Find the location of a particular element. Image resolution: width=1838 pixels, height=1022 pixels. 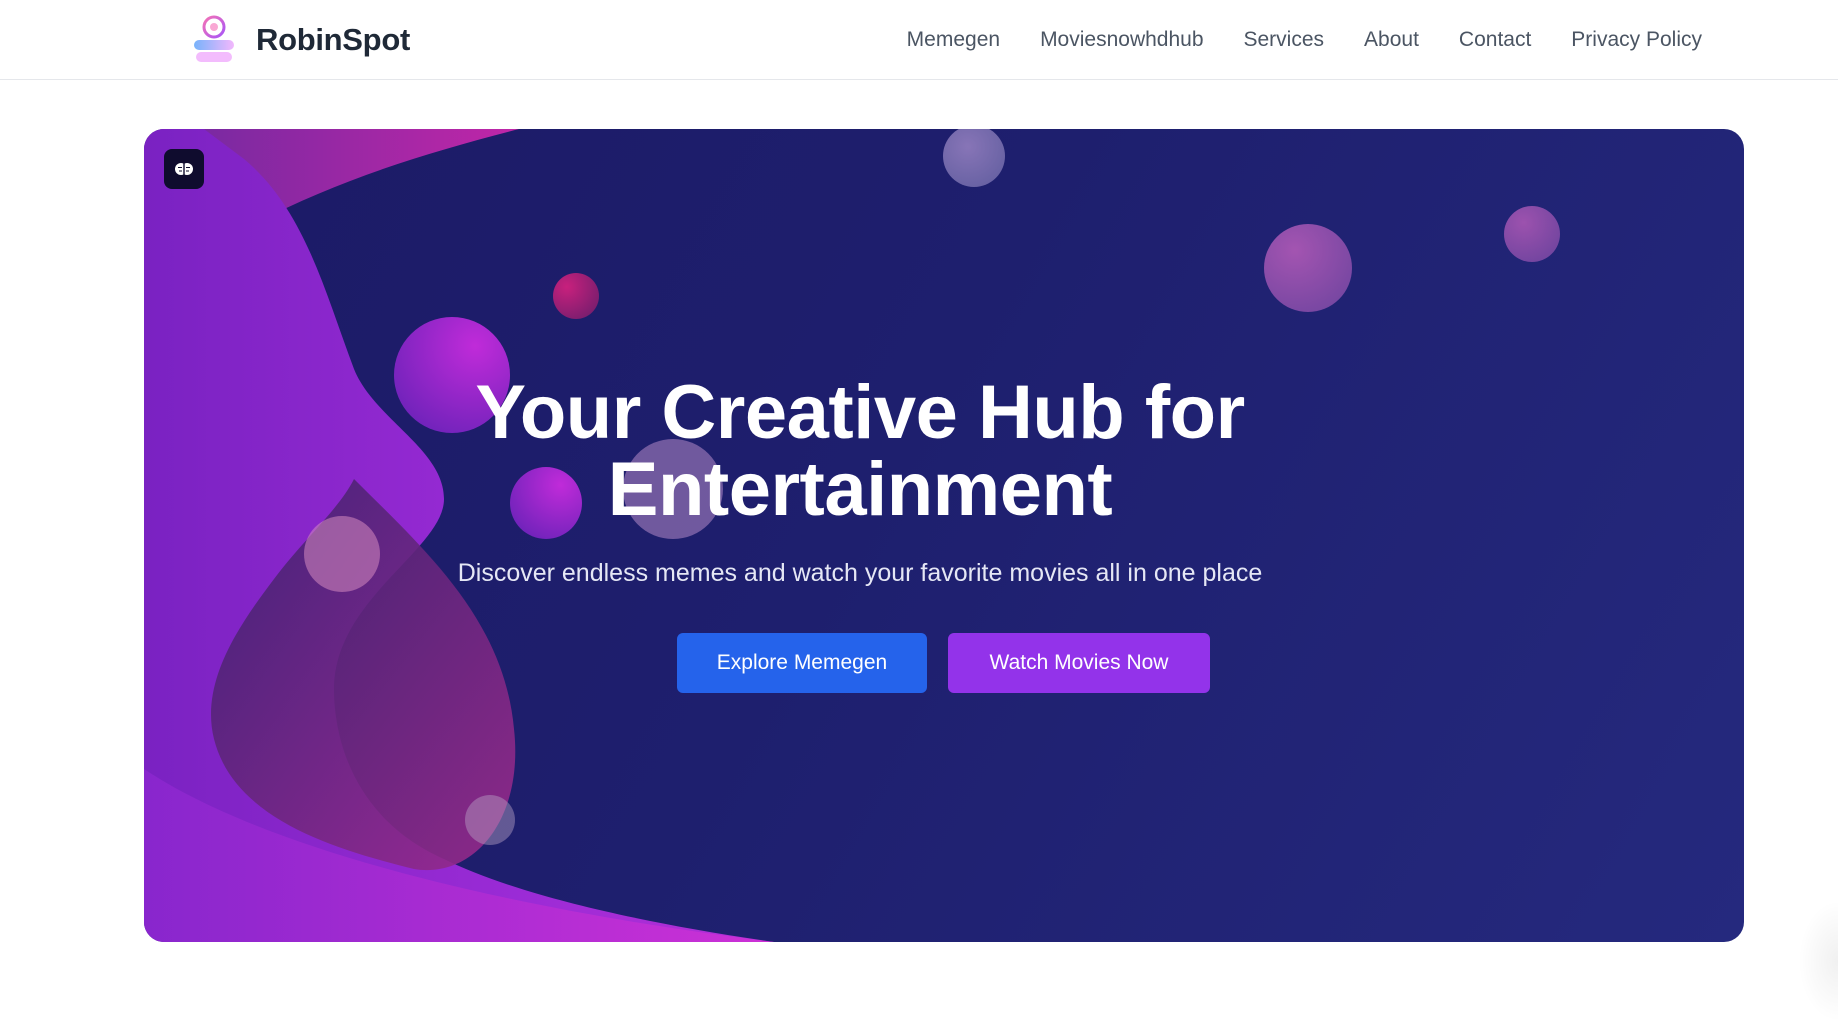

brain-icon is located at coordinates (184, 169).